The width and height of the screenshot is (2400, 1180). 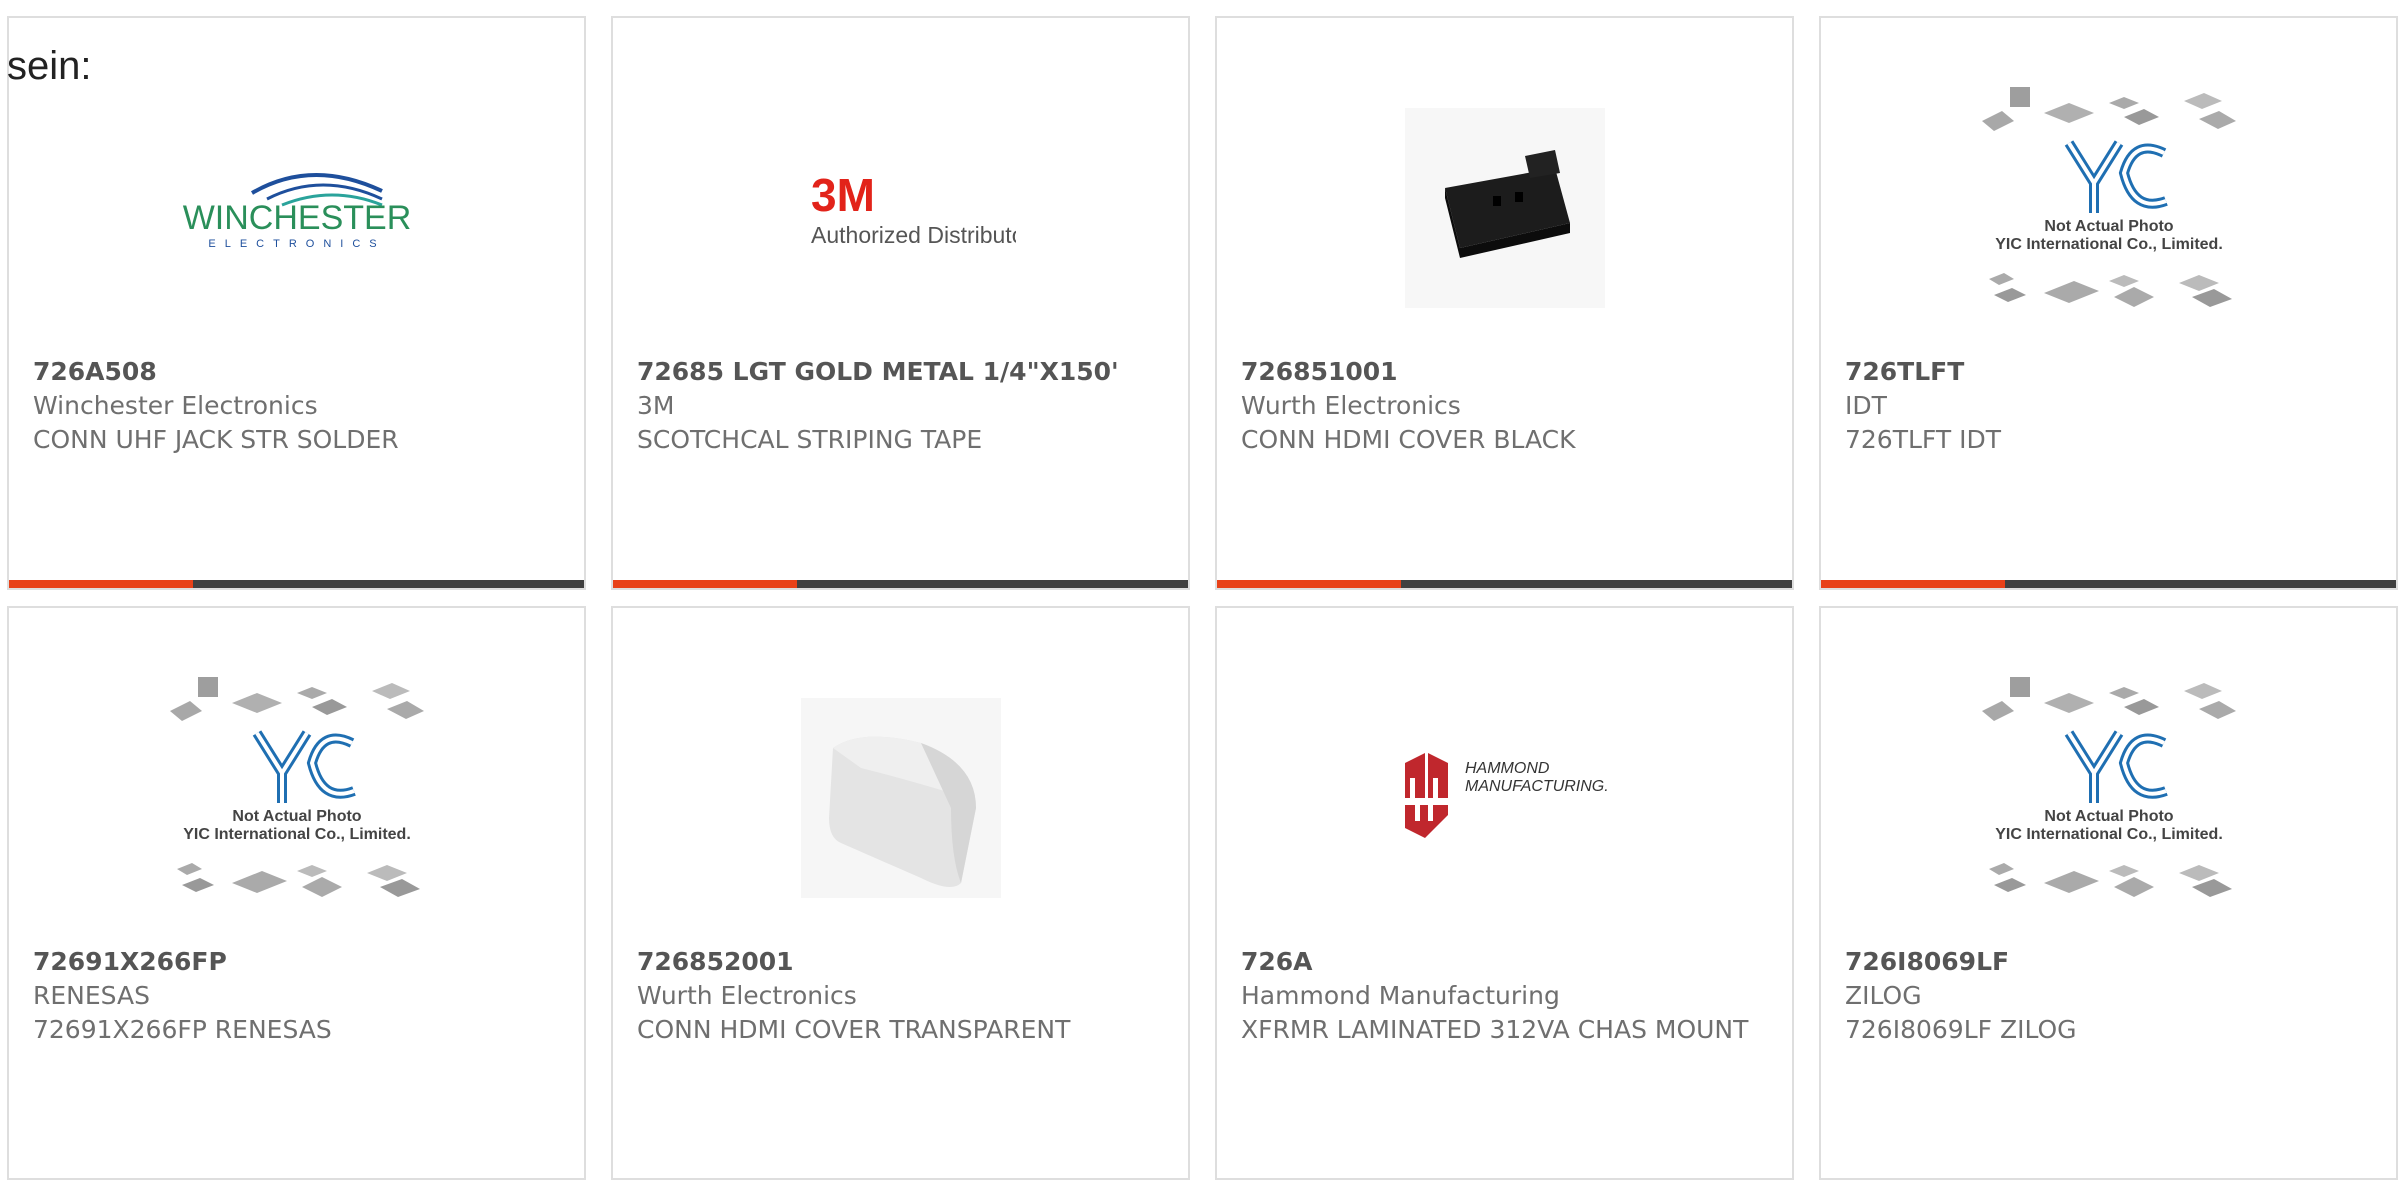 What do you see at coordinates (656, 405) in the screenshot?
I see `manufacturer: 3M` at bounding box center [656, 405].